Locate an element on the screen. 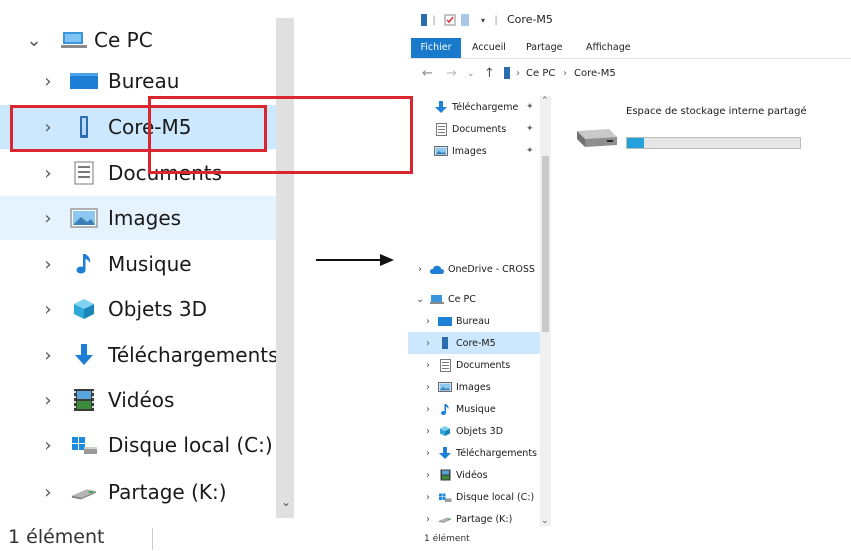  forward-arrow-icon: → is located at coordinates (451, 73).